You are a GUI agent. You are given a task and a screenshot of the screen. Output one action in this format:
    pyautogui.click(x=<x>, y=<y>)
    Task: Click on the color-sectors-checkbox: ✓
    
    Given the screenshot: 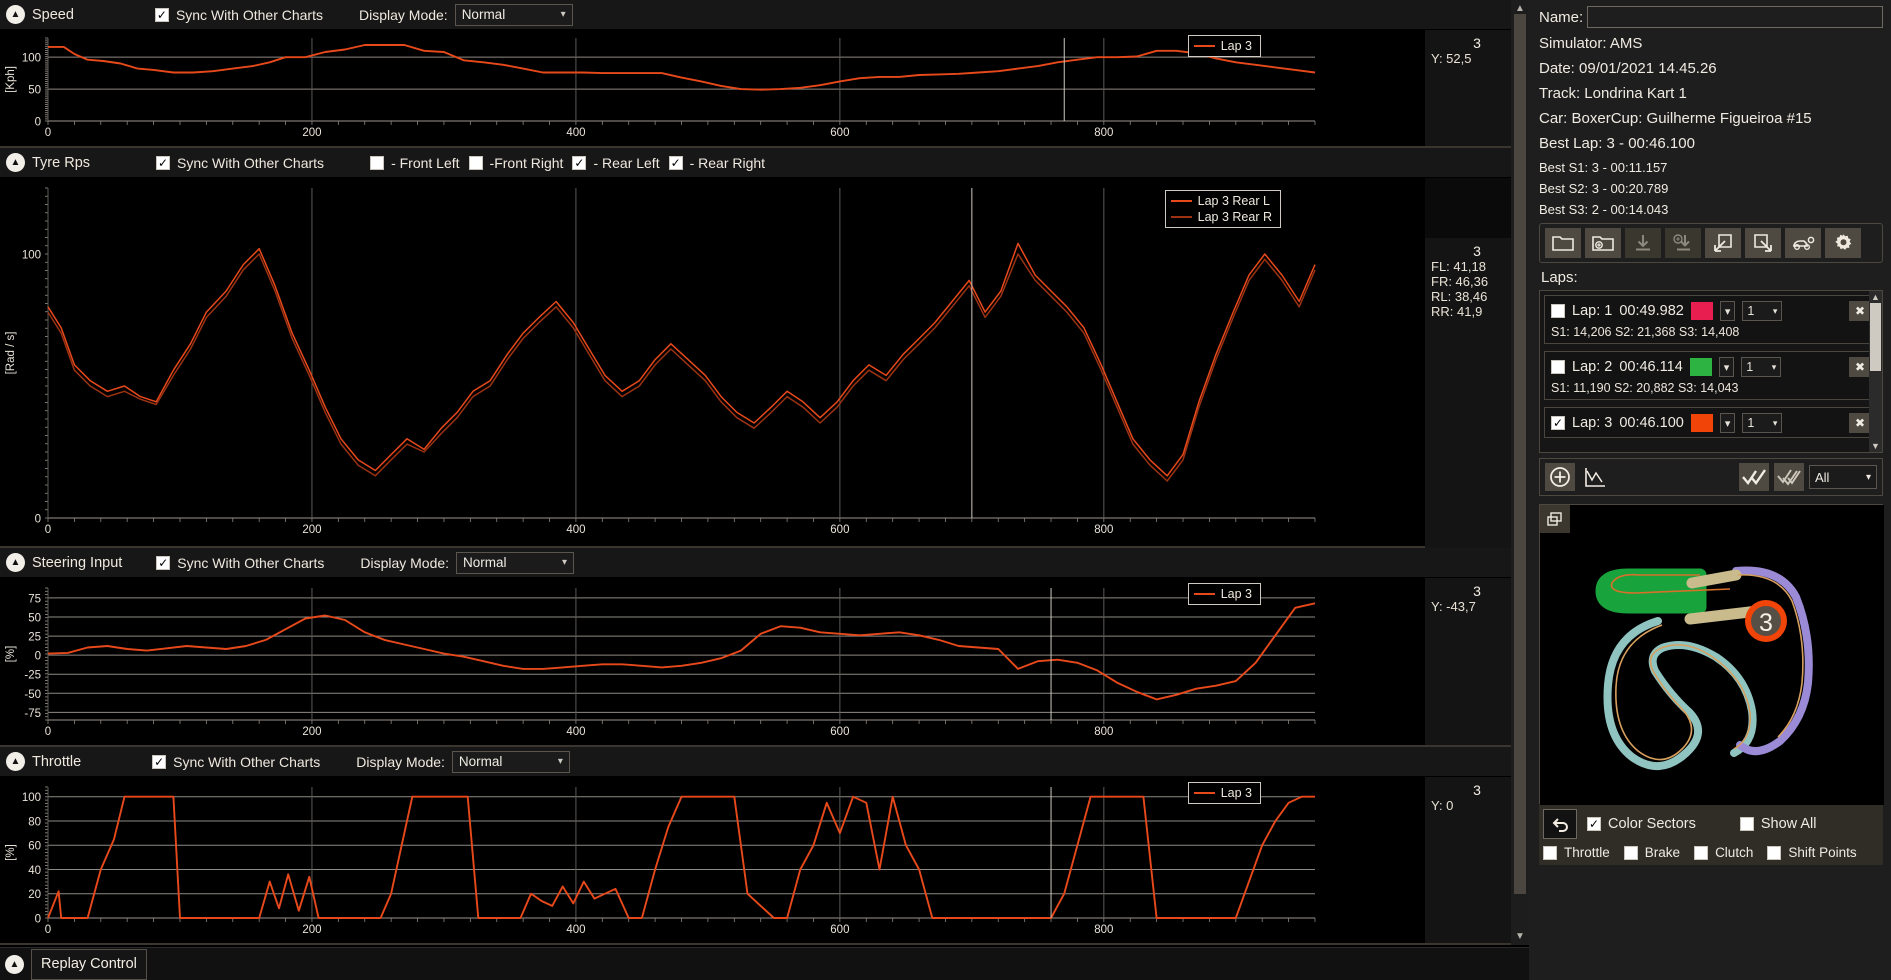 What is the action you would take?
    pyautogui.click(x=1594, y=824)
    